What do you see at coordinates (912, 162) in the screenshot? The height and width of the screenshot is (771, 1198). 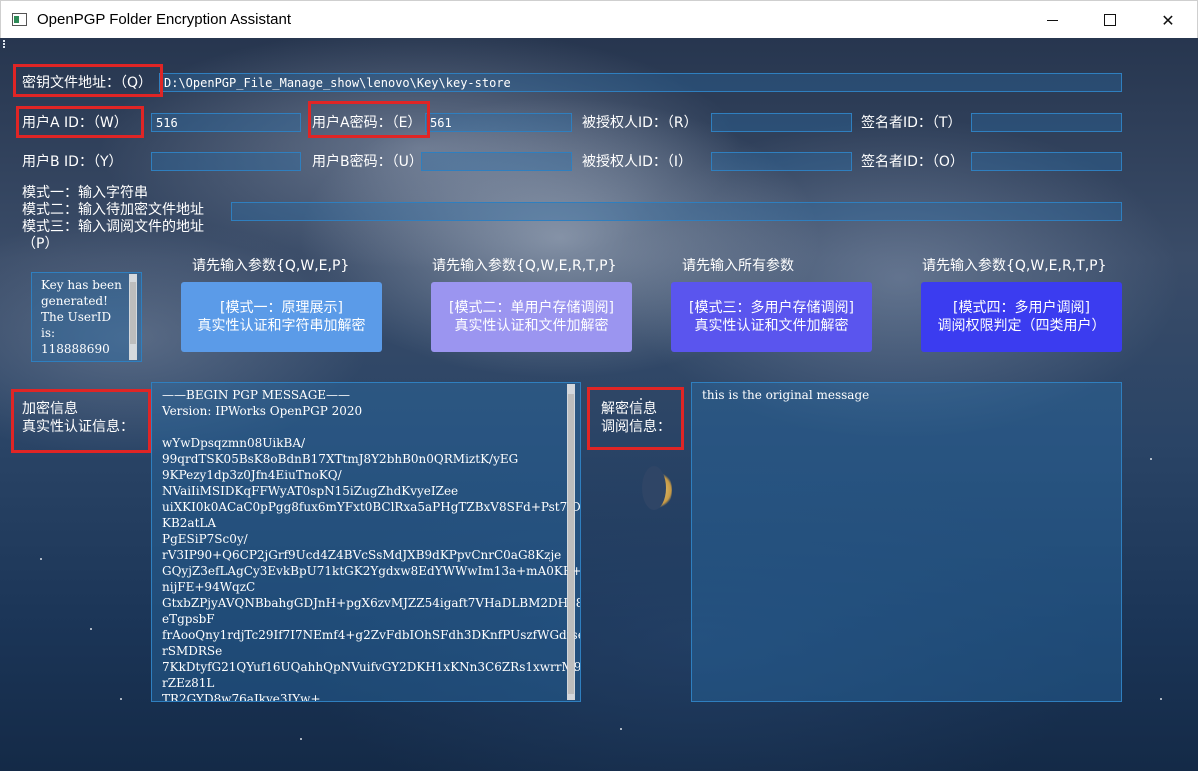 I see `user-b-signer-label: 签名者ID：（O）` at bounding box center [912, 162].